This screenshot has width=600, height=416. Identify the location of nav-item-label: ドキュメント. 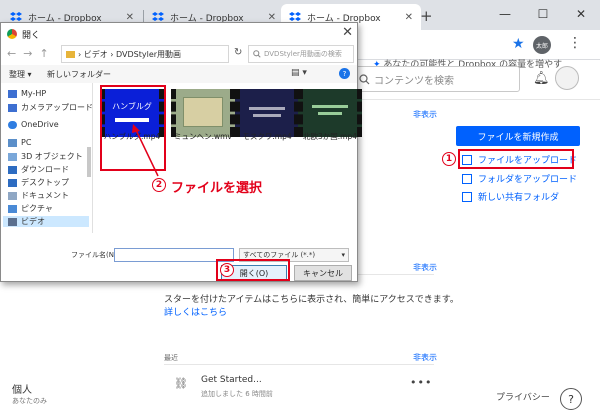
(45, 195).